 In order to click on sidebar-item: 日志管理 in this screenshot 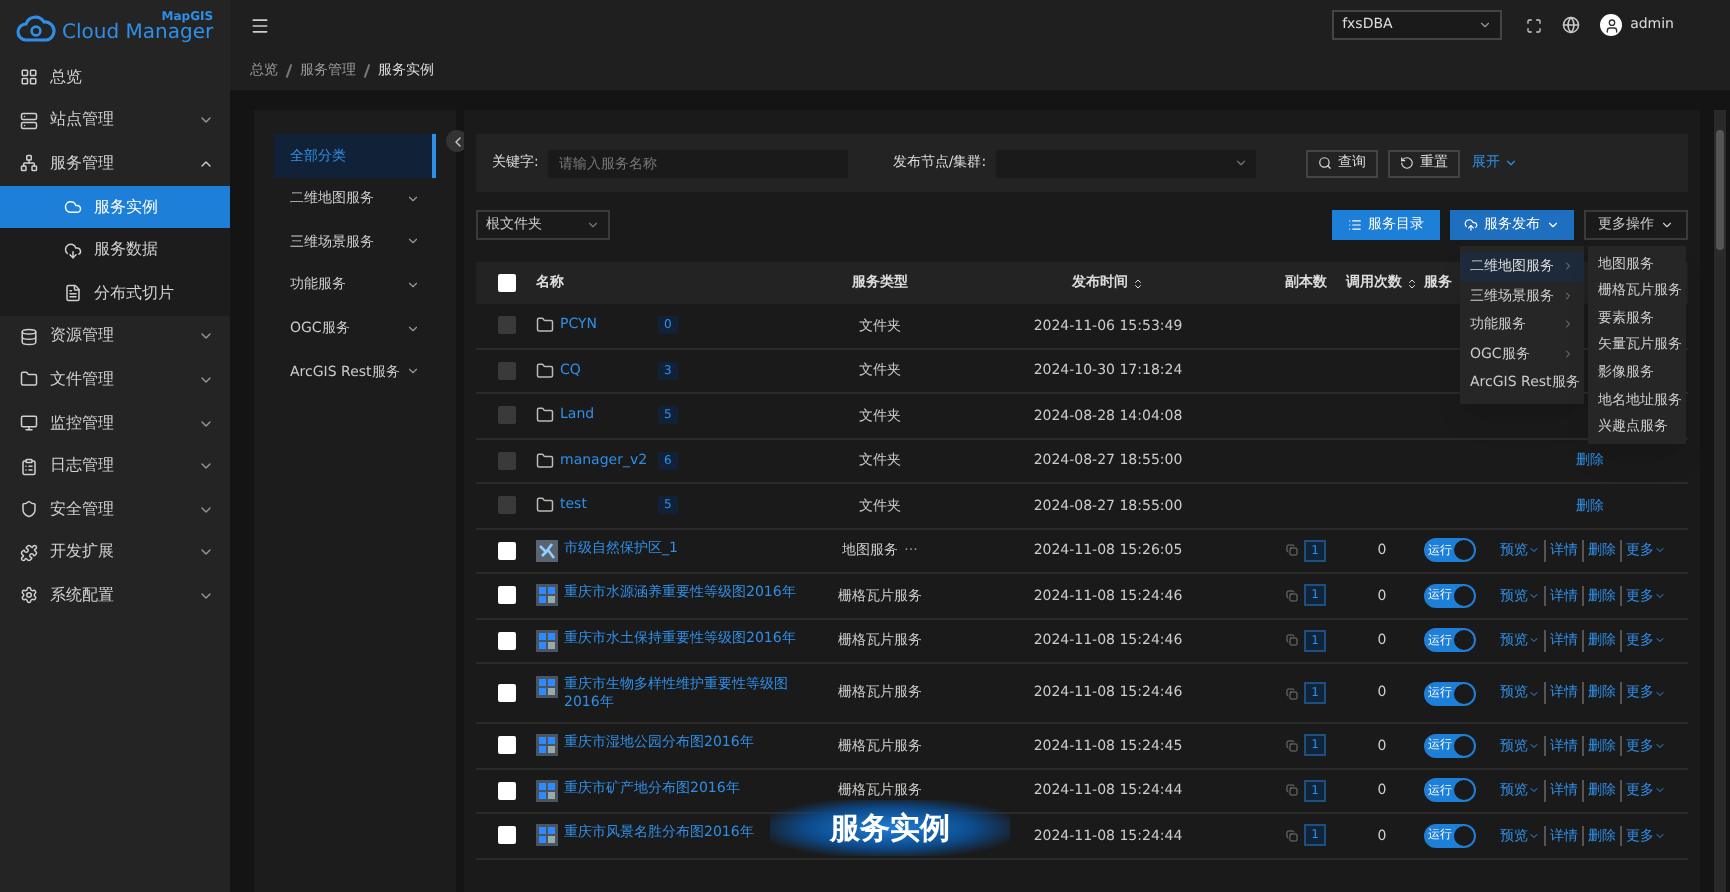, I will do `click(115, 466)`.